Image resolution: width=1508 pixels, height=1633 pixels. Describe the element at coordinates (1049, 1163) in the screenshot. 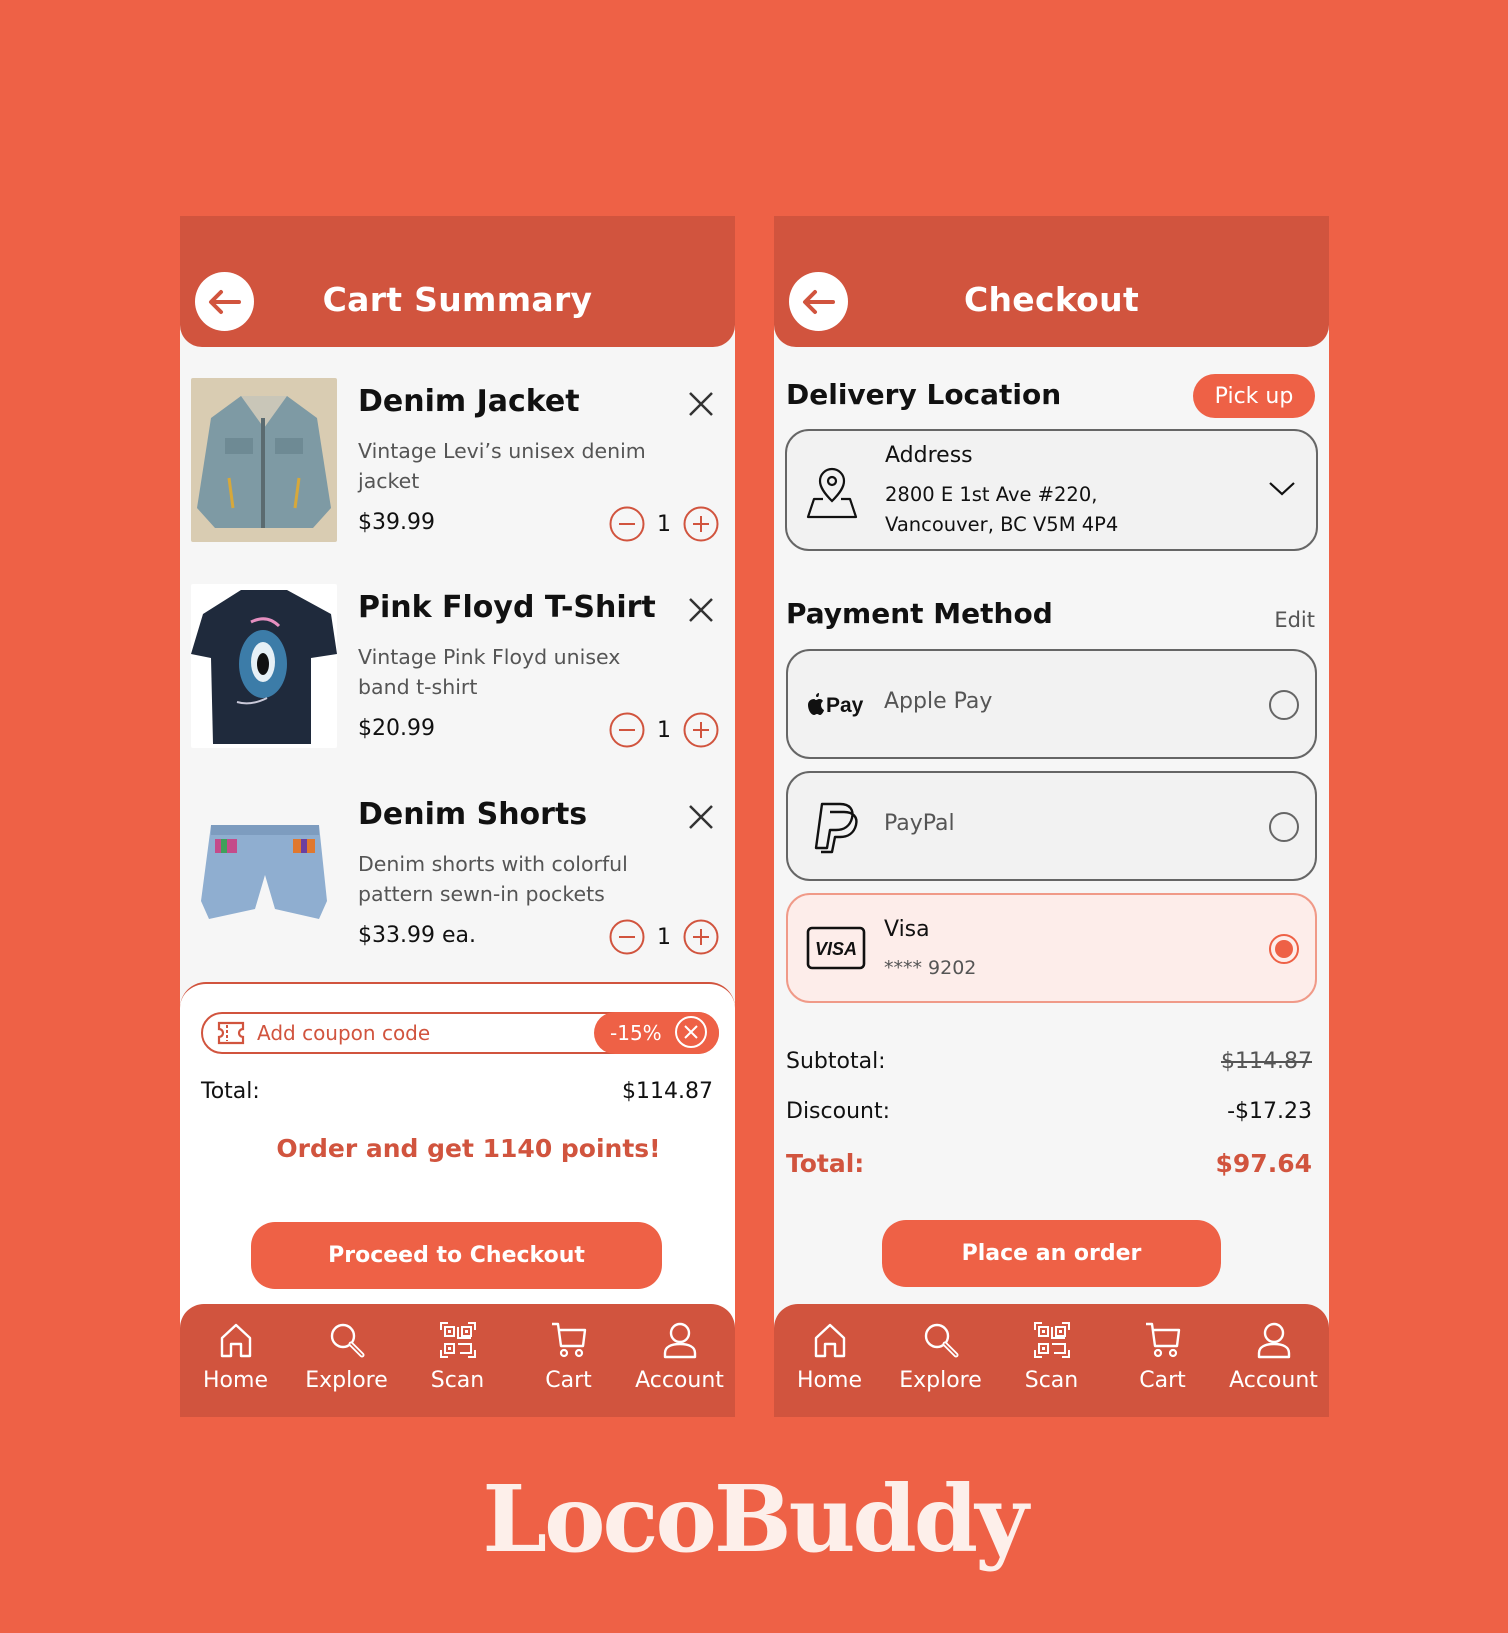

I see `total-row: Total: $97.64` at that location.